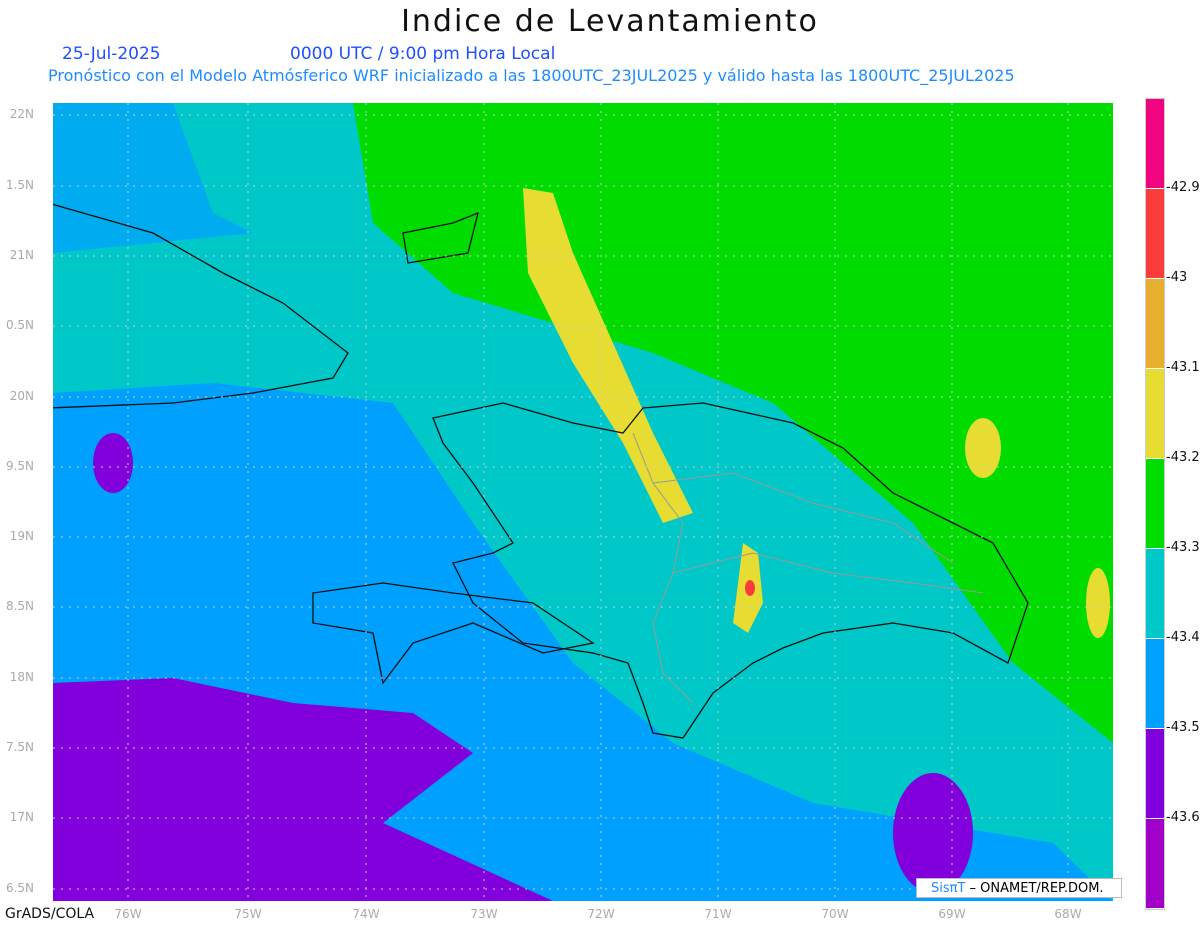  I want to click on lat-label: 7.5N, so click(19, 747).